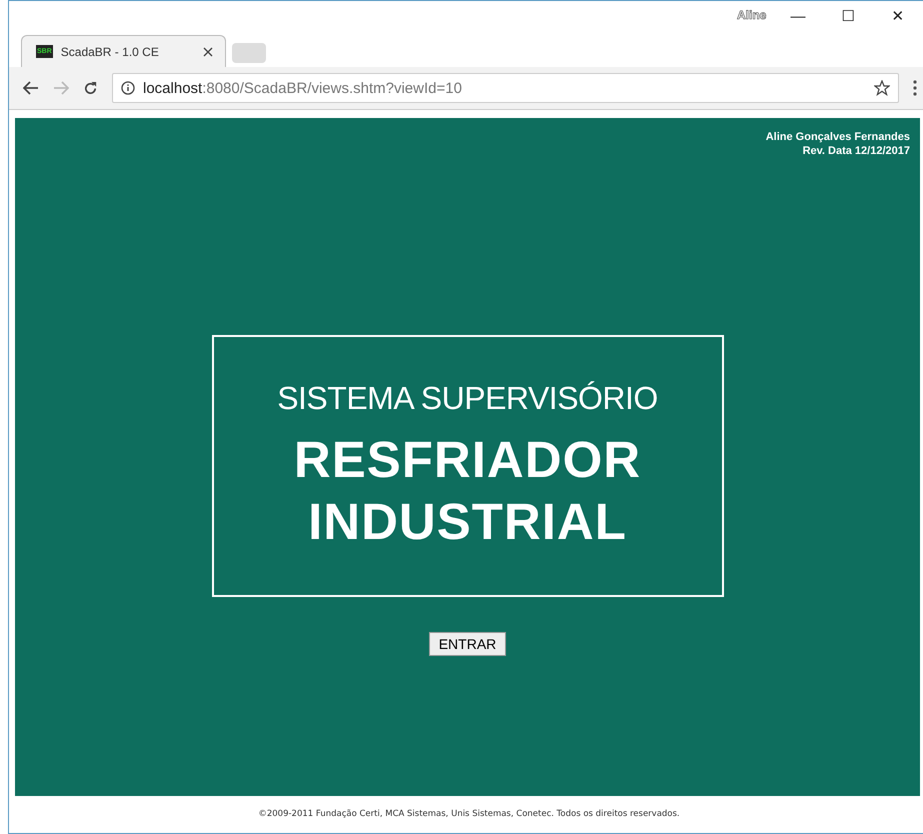 The width and height of the screenshot is (923, 834). Describe the element at coordinates (751, 15) in the screenshot. I see `profile-name: Aline` at that location.